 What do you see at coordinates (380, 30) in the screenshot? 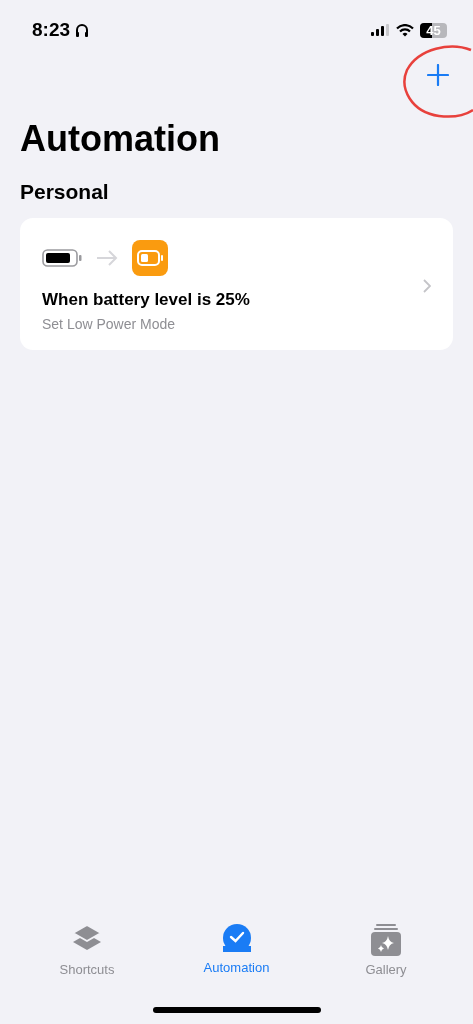
I see `signal-icon` at bounding box center [380, 30].